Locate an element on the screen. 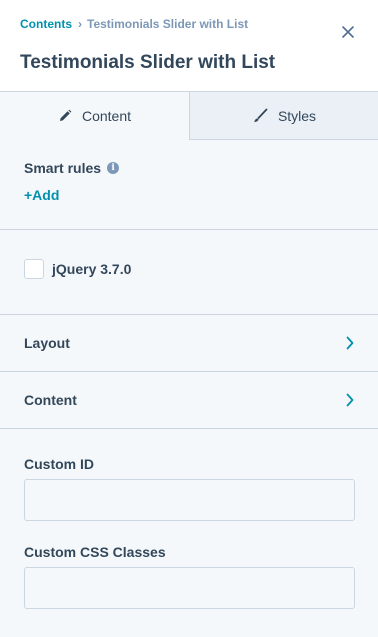 Image resolution: width=378 pixels, height=637 pixels. tab-styles-label: Styles is located at coordinates (297, 115).